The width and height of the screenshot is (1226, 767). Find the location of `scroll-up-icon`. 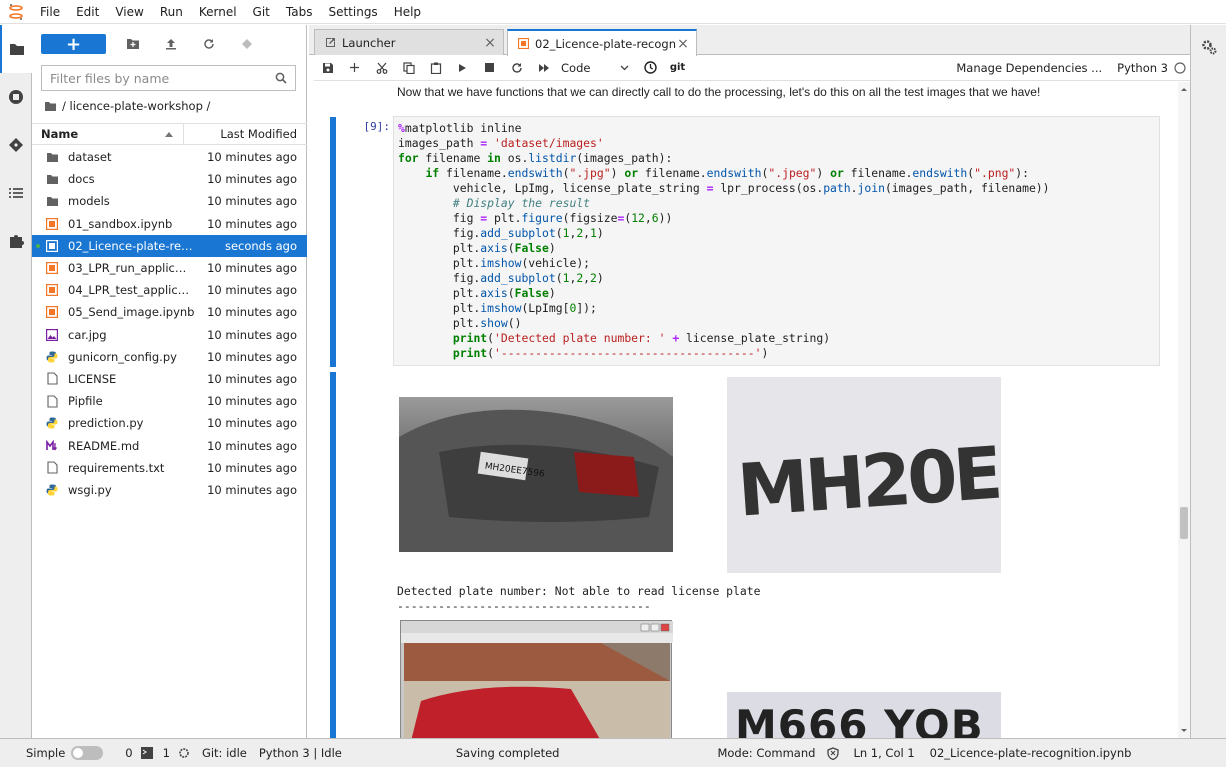

scroll-up-icon is located at coordinates (1184, 89).